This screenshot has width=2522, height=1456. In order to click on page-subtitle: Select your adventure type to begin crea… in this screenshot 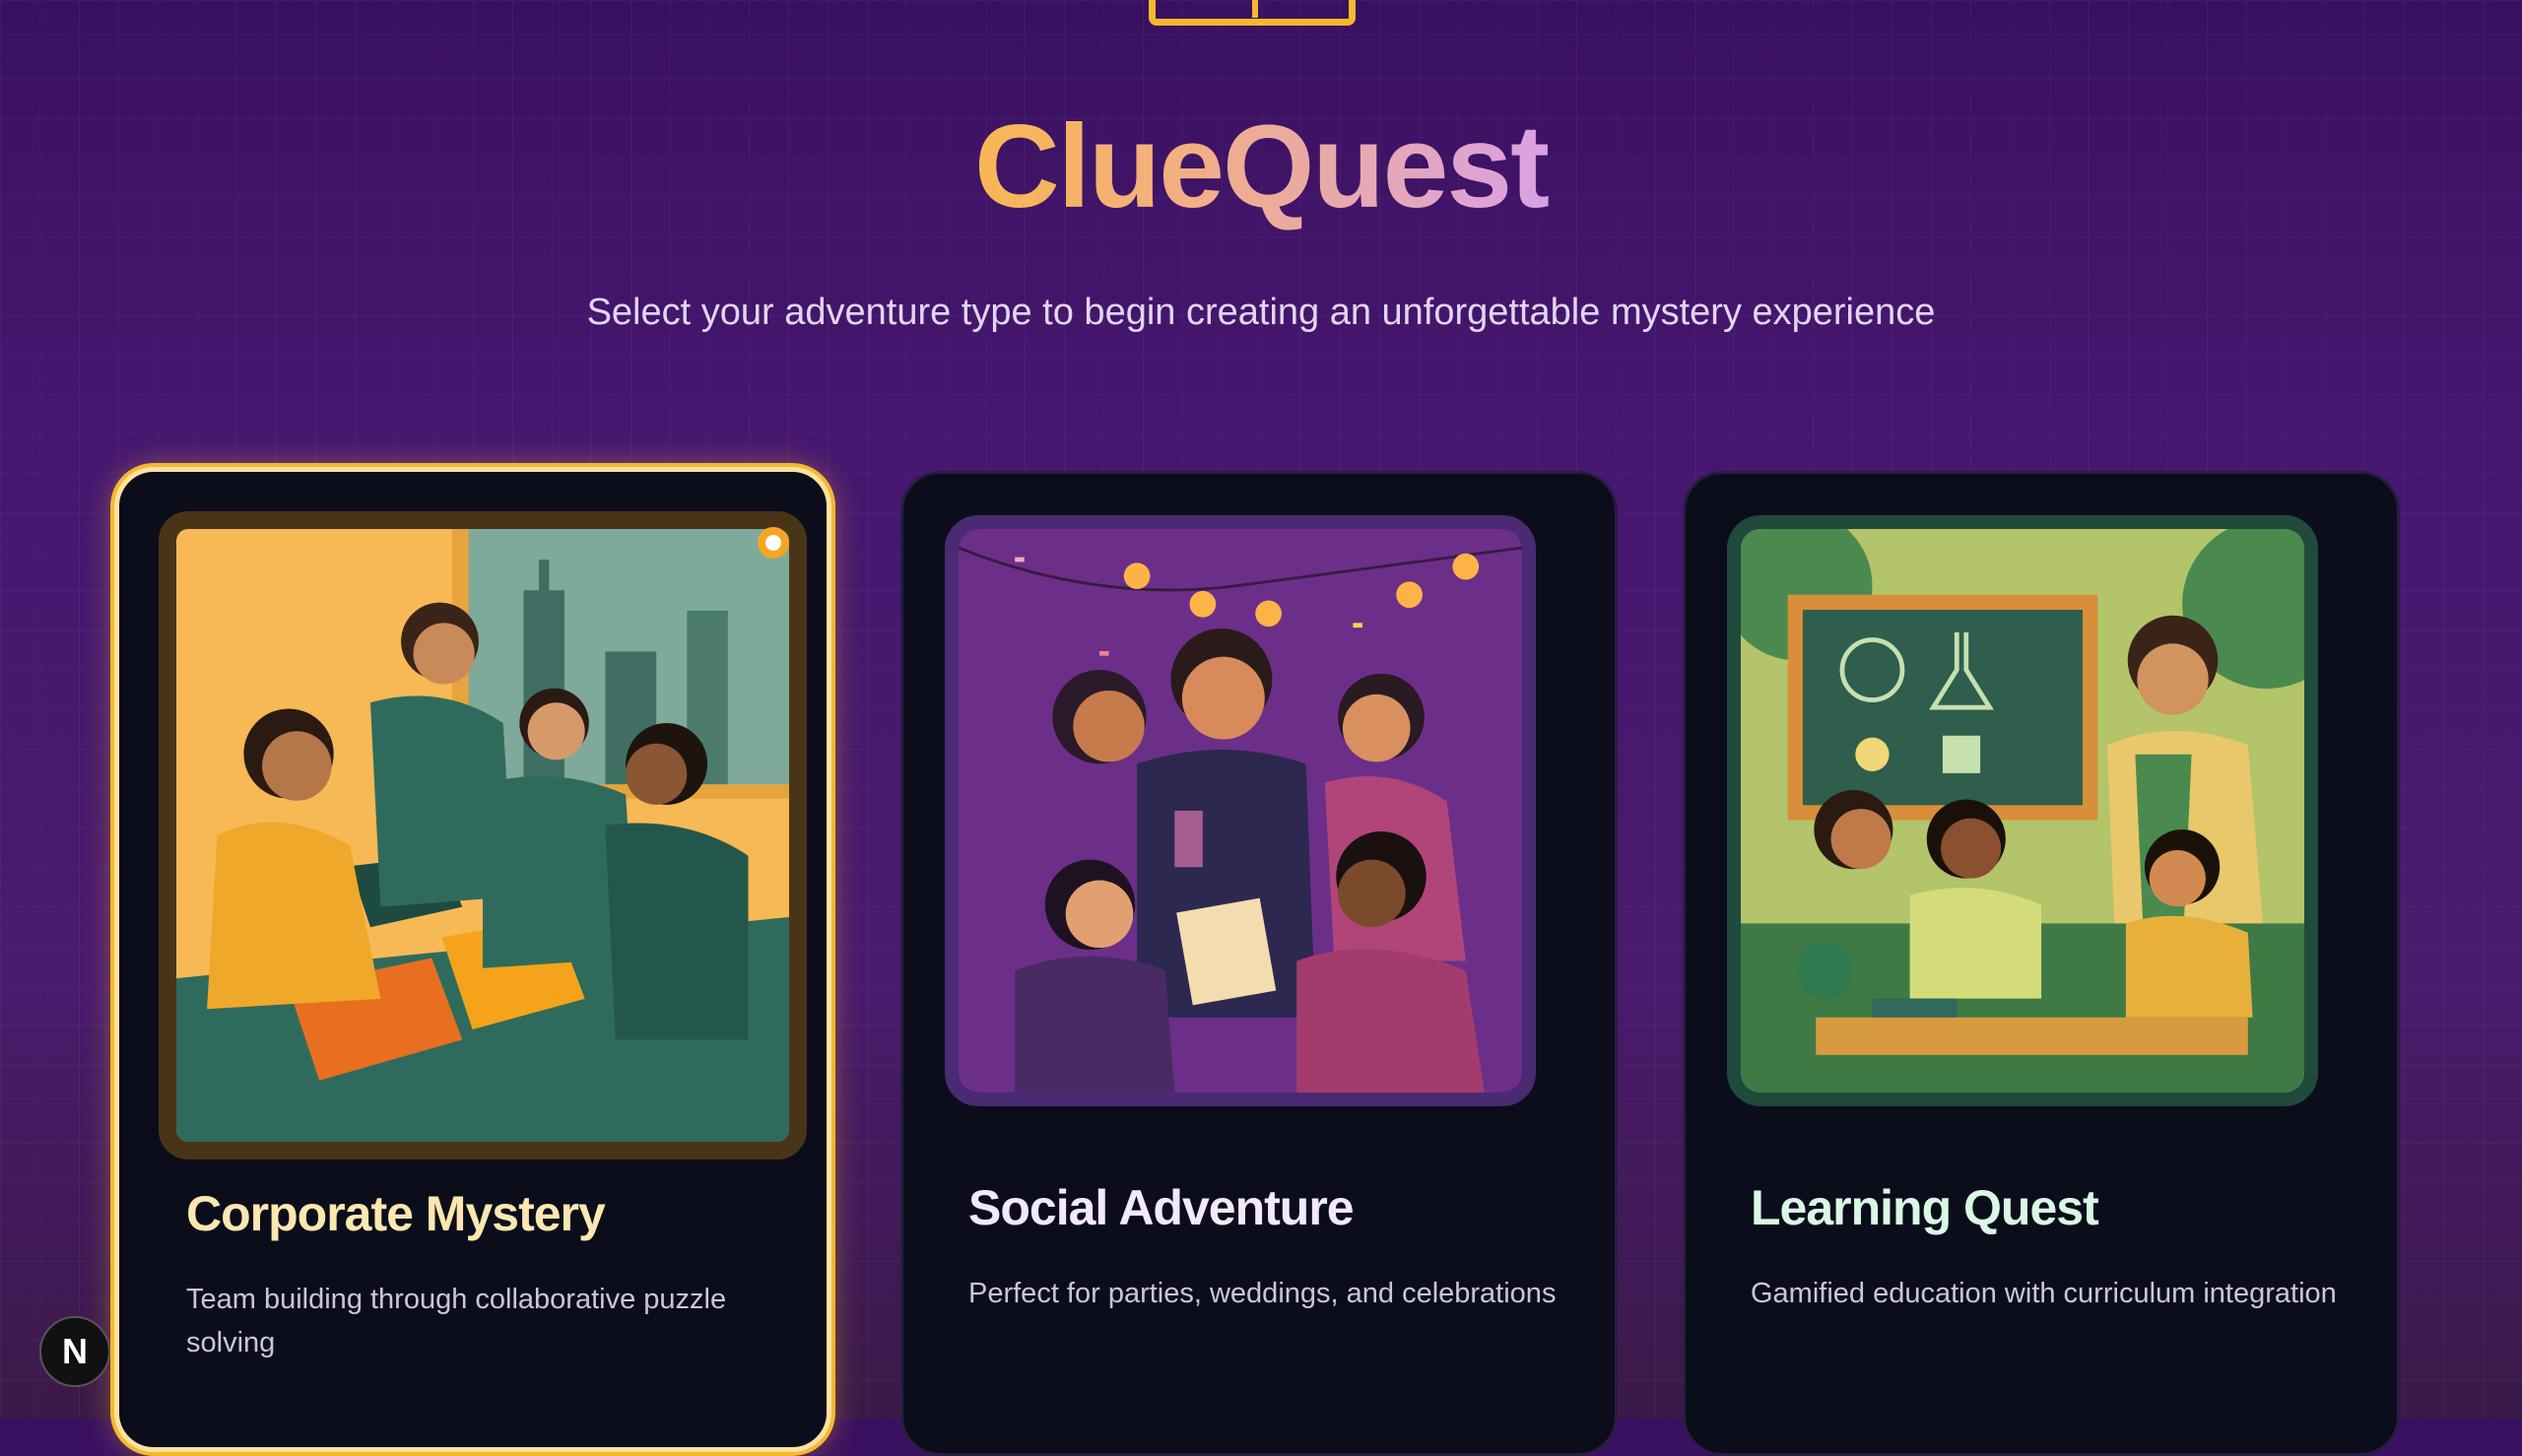, I will do `click(1261, 312)`.